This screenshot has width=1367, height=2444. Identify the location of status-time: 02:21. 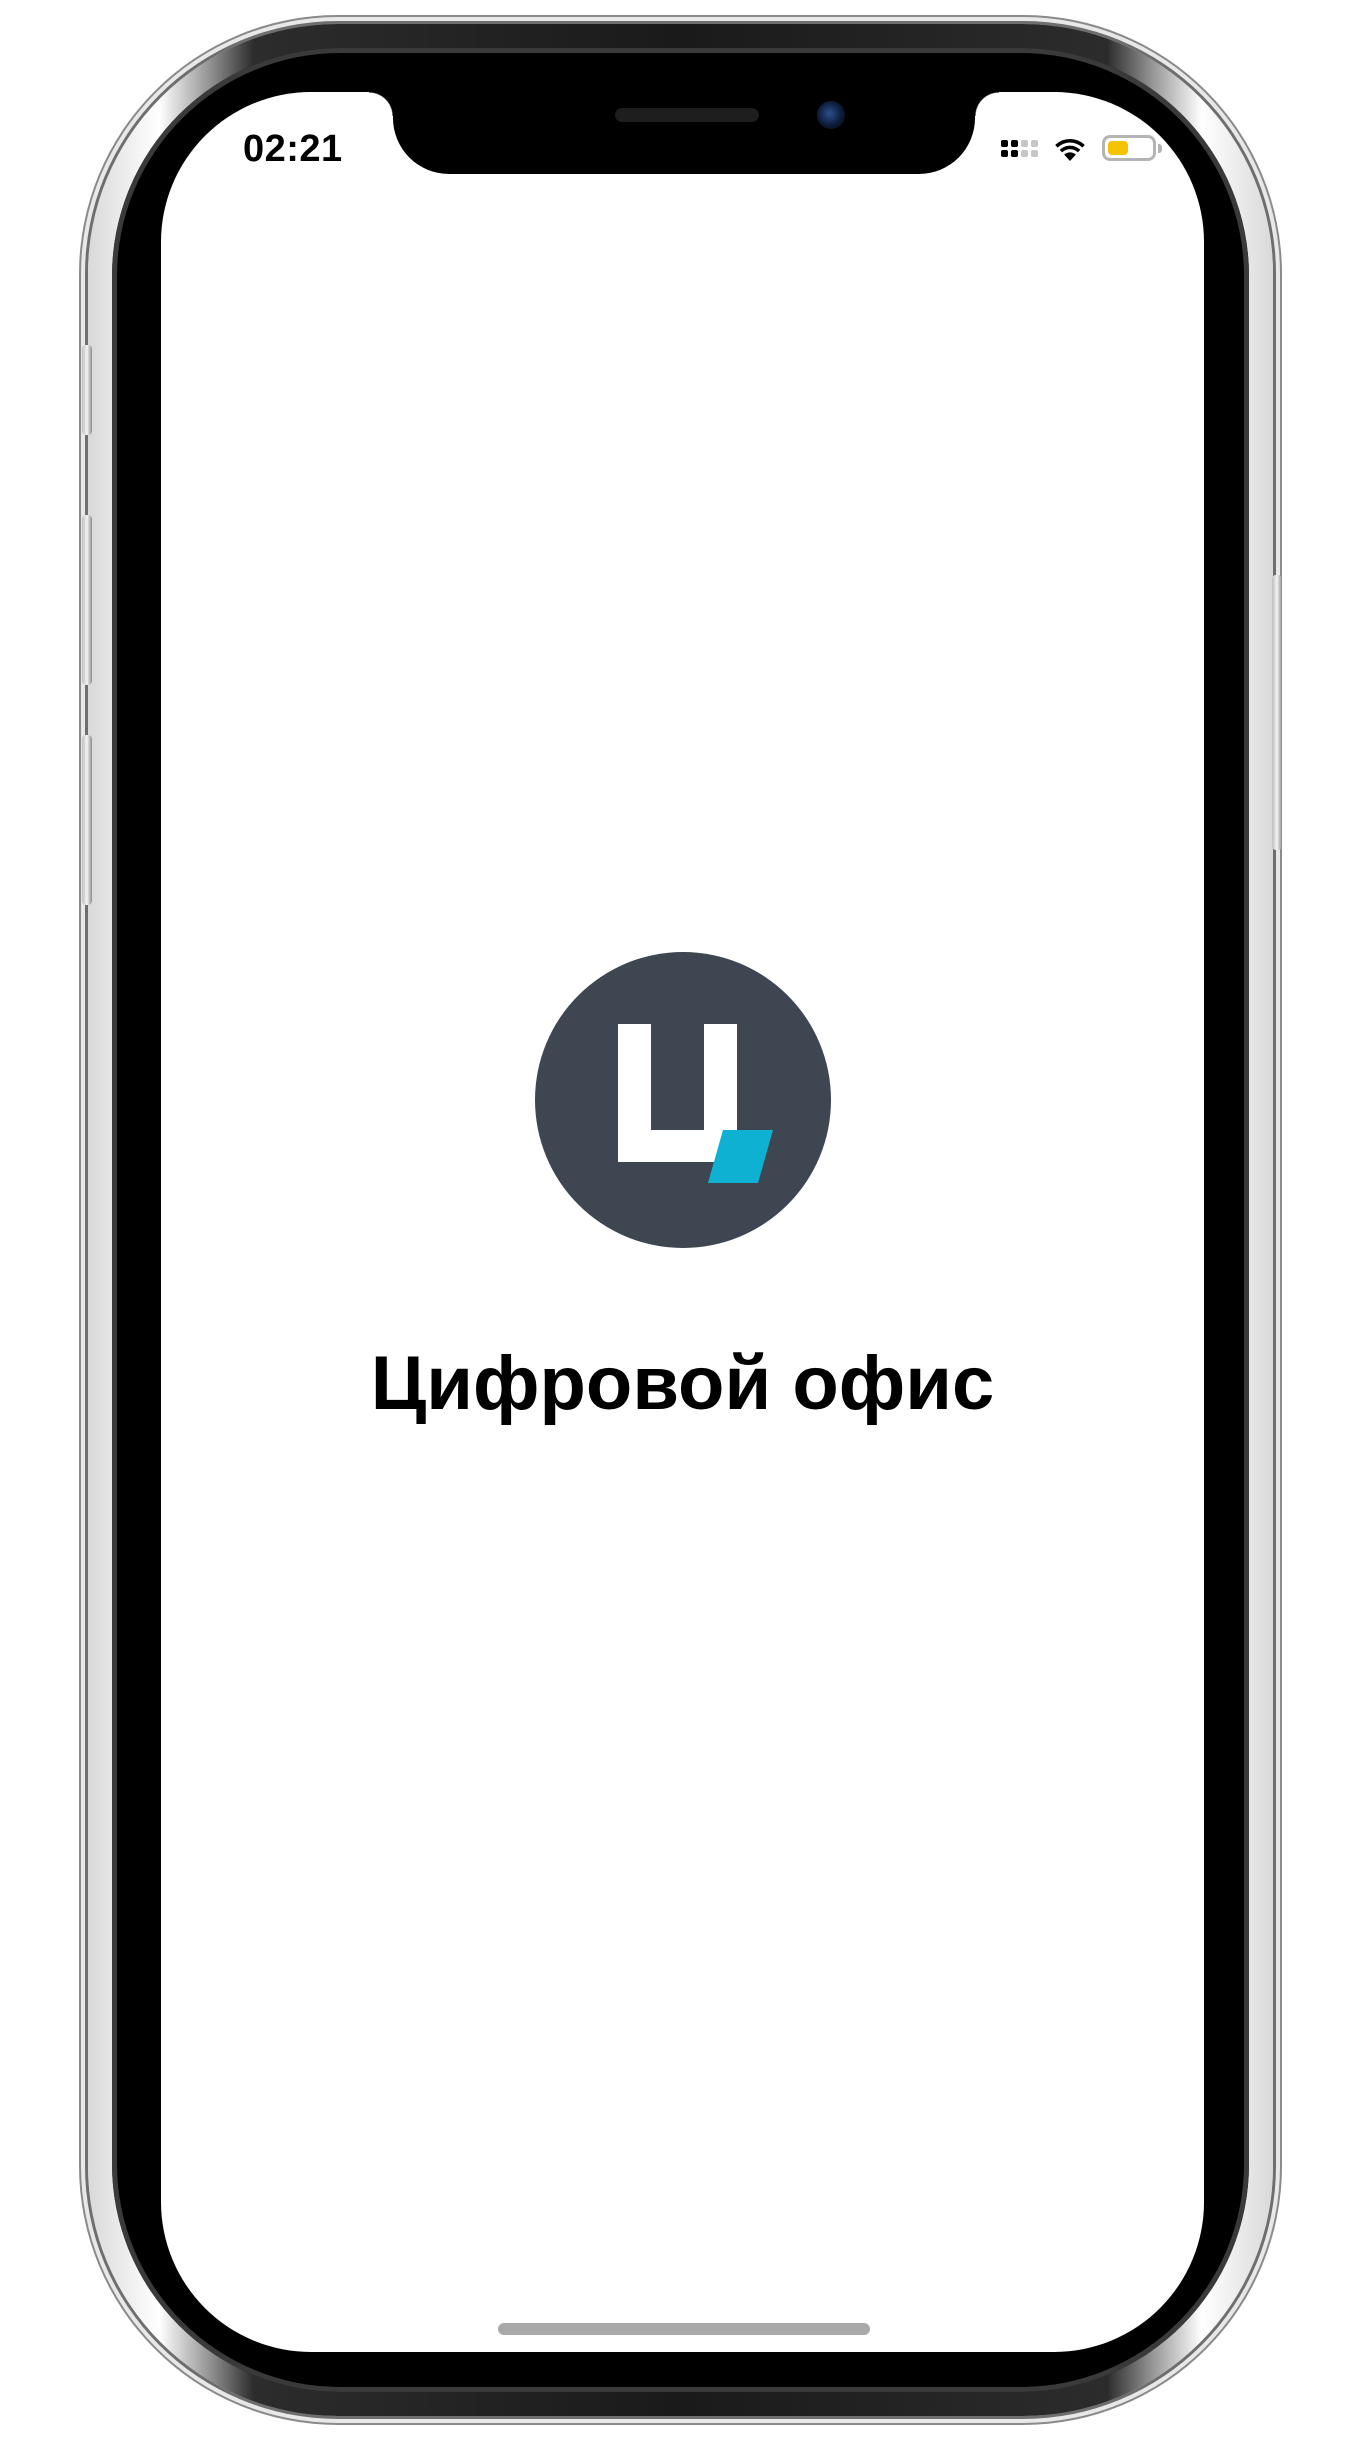
(293, 149).